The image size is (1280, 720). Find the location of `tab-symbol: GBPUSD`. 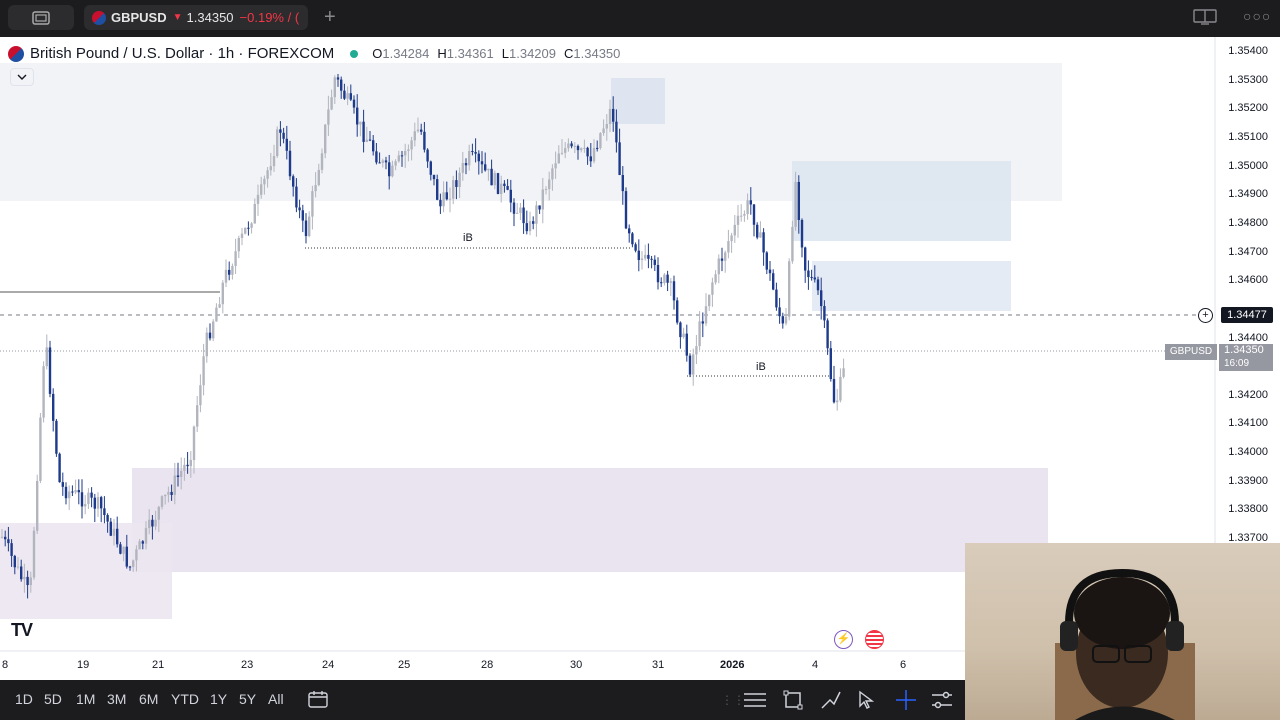

tab-symbol: GBPUSD is located at coordinates (139, 17).